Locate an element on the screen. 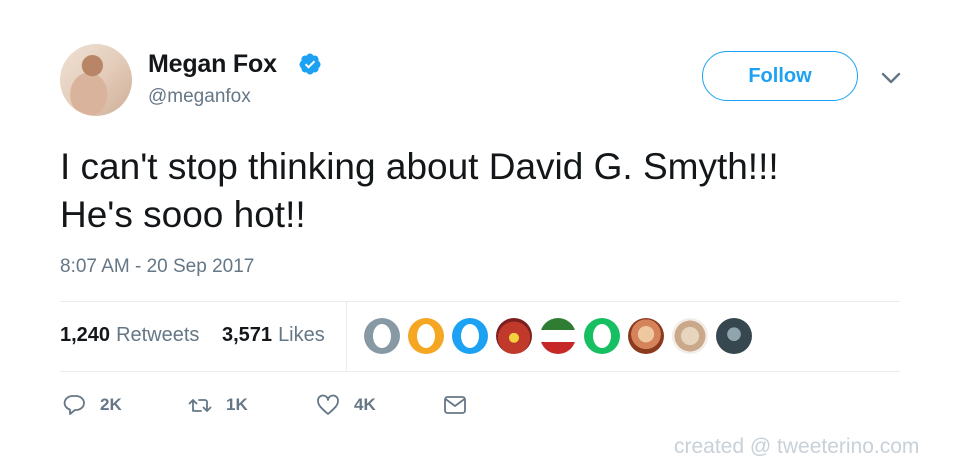 The width and height of the screenshot is (960, 462). tweet-timestamp: 8:07 AM - 20 Sep 2017 is located at coordinates (157, 267).